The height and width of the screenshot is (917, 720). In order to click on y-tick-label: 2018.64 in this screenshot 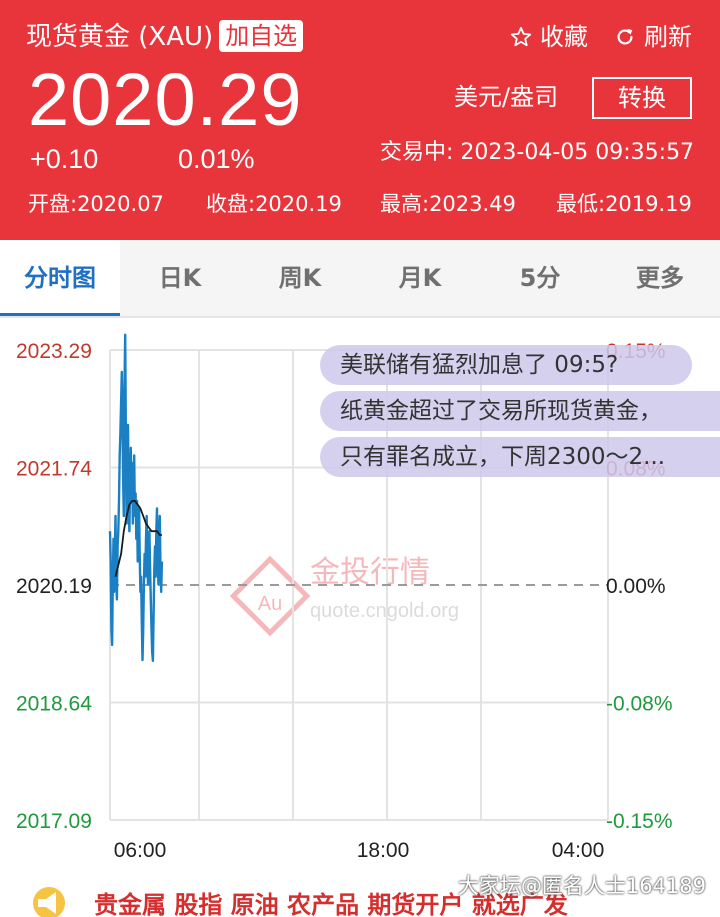, I will do `click(54, 704)`.